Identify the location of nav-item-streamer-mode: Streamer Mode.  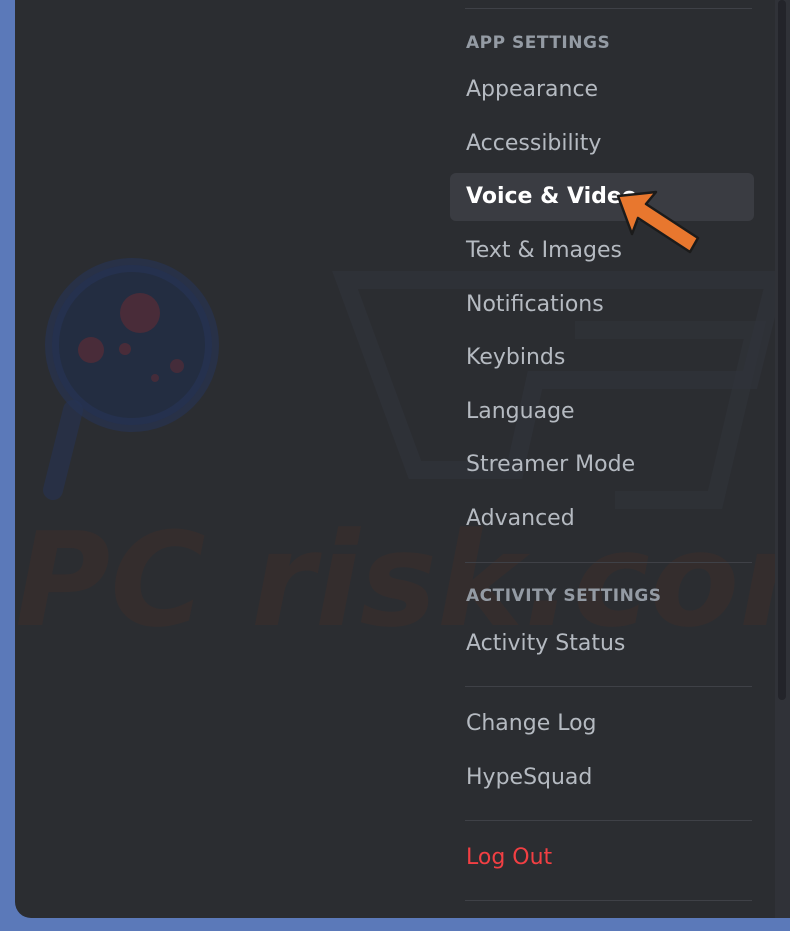
(602, 465).